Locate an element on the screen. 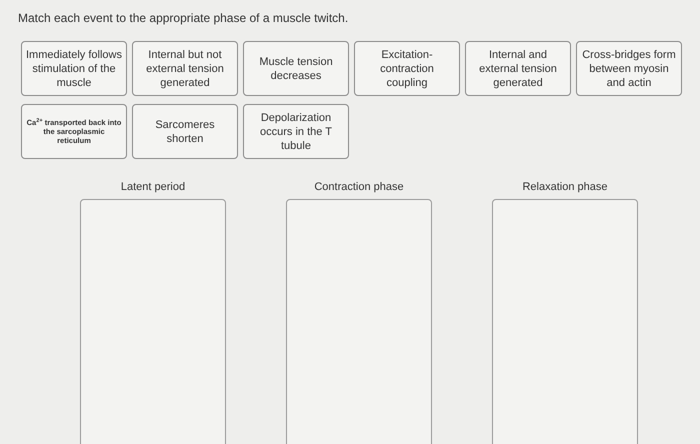 Image resolution: width=700 pixels, height=444 pixels. answer-card: Internal but not external tension generated is located at coordinates (185, 68).